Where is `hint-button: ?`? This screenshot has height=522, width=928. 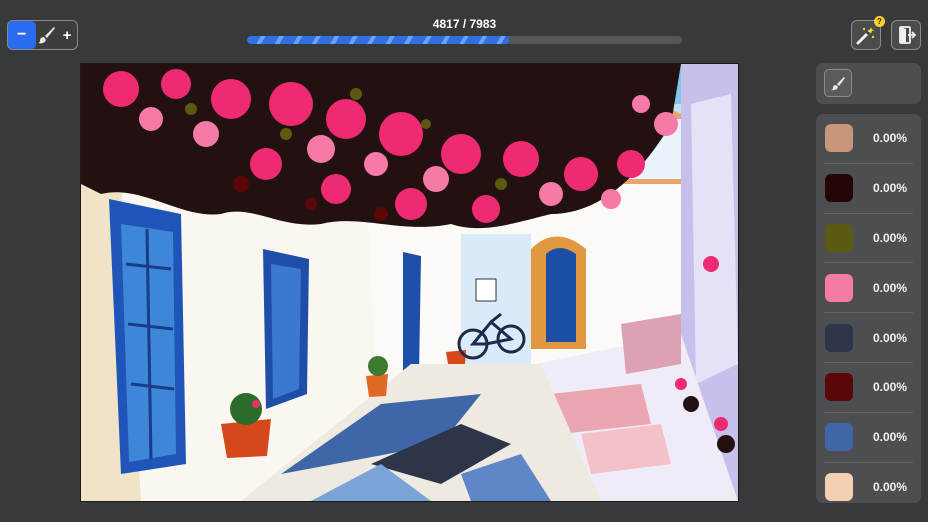
hint-button: ? is located at coordinates (868, 33).